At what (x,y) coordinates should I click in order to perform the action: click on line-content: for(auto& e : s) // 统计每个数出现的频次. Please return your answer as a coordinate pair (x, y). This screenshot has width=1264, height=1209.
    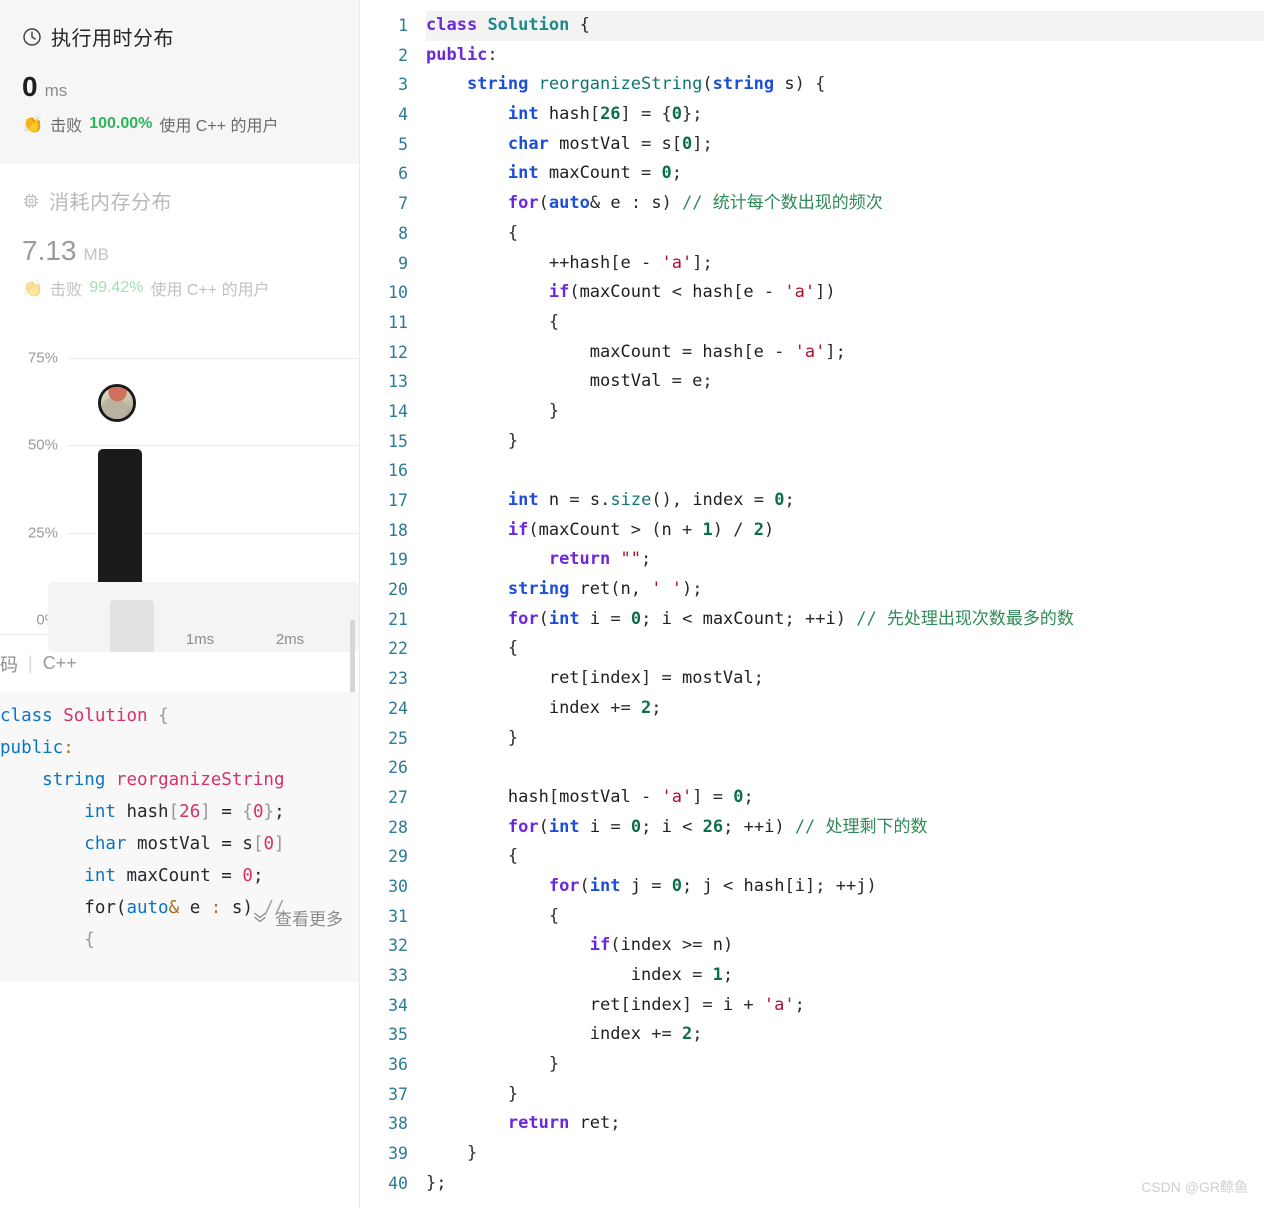
    Looking at the image, I should click on (845, 204).